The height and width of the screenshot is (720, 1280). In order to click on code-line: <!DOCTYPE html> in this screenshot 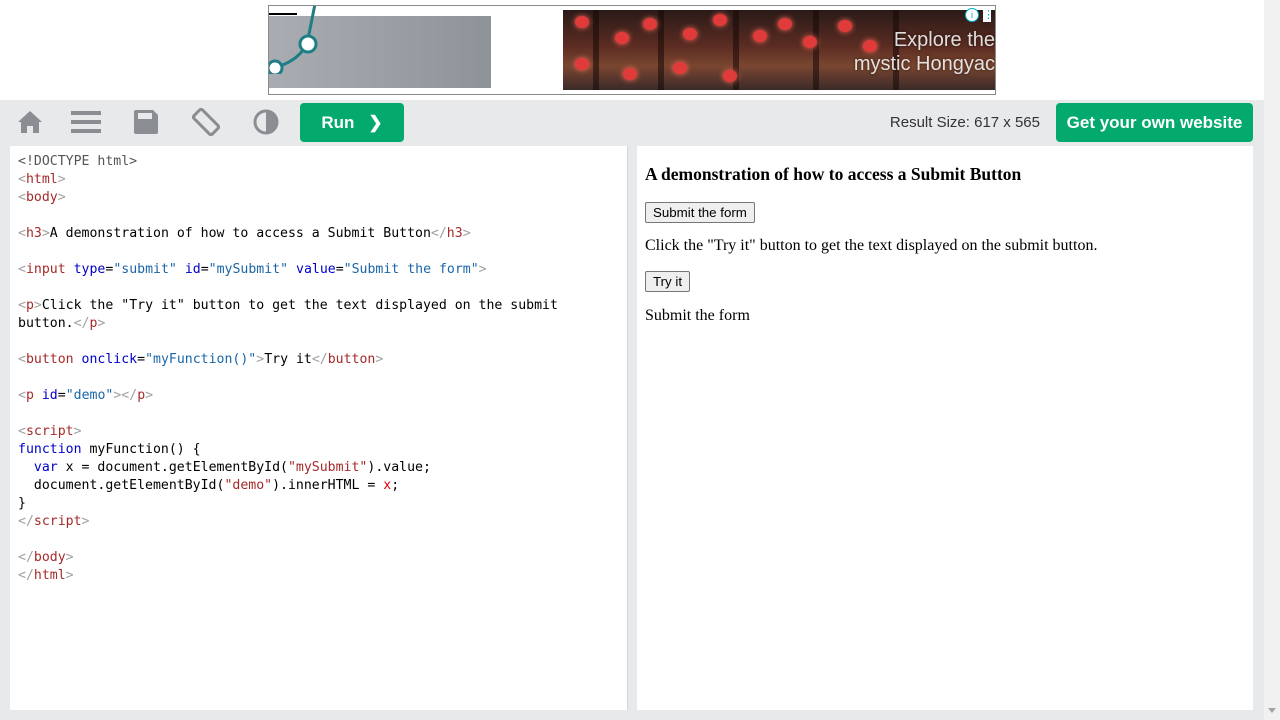, I will do `click(322, 162)`.